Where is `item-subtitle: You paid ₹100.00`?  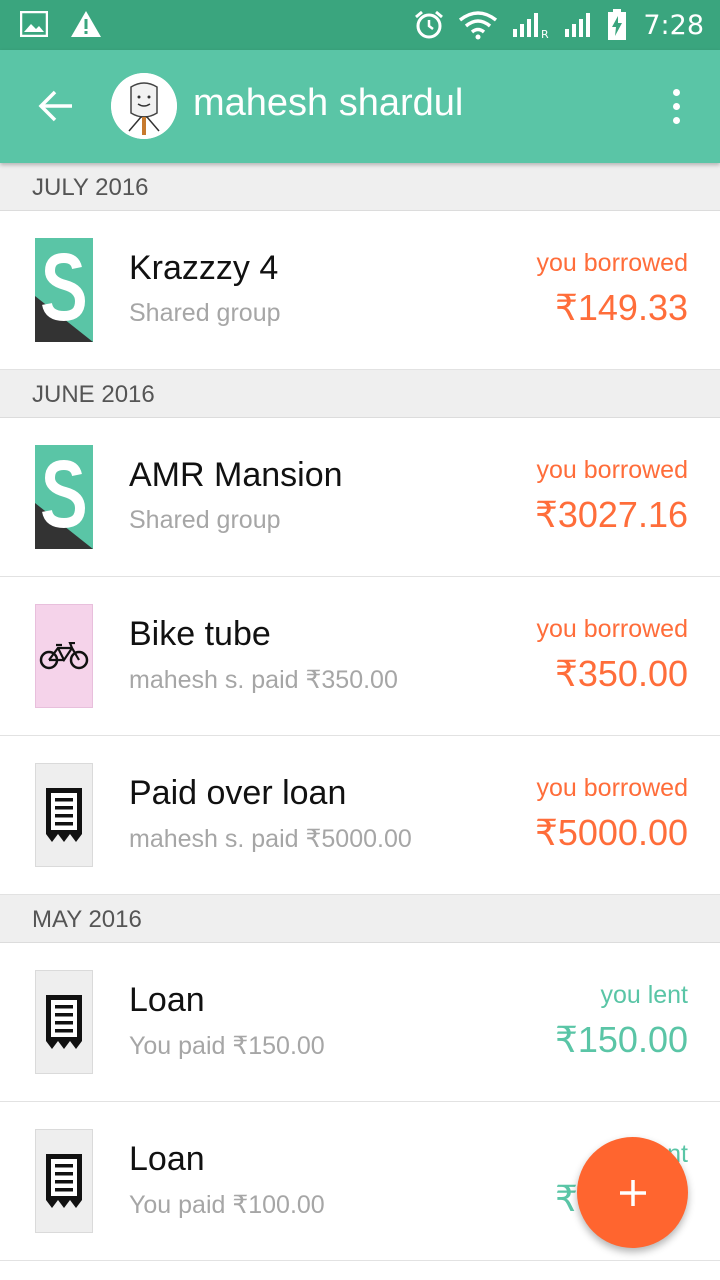
item-subtitle: You paid ₹100.00 is located at coordinates (227, 1205).